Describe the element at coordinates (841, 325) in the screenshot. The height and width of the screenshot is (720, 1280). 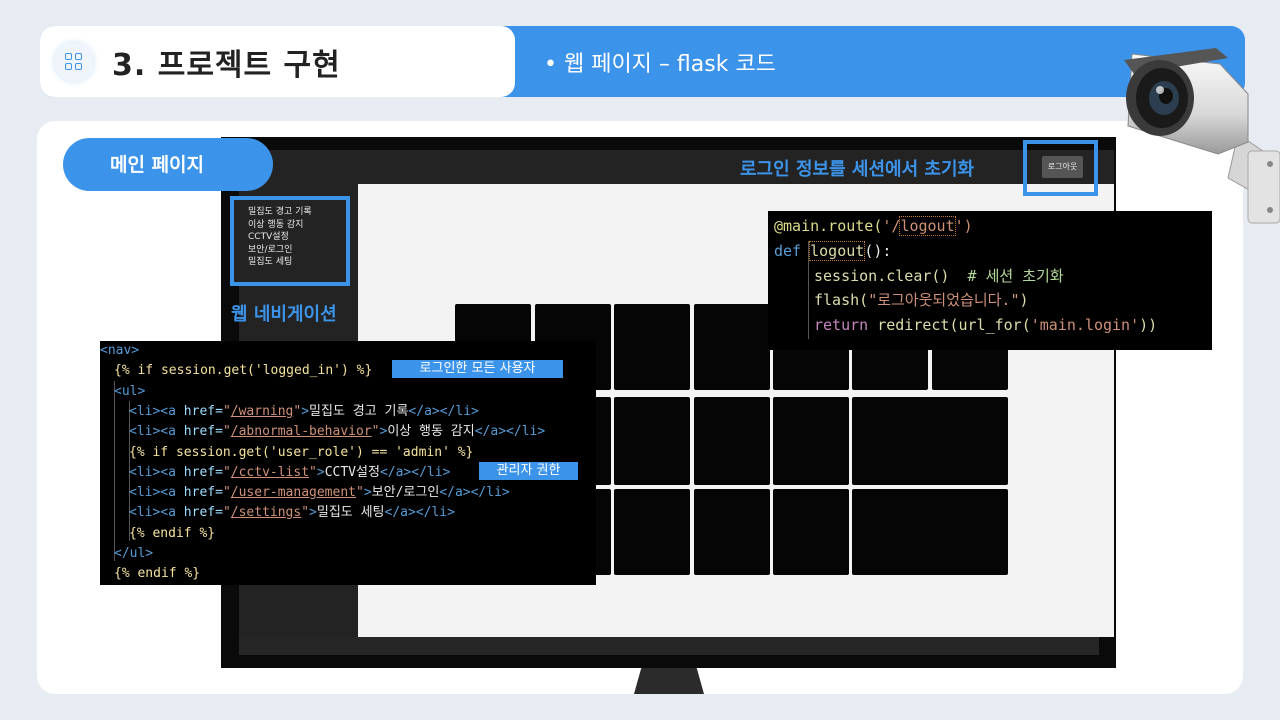
I see `code-keyword: return` at that location.